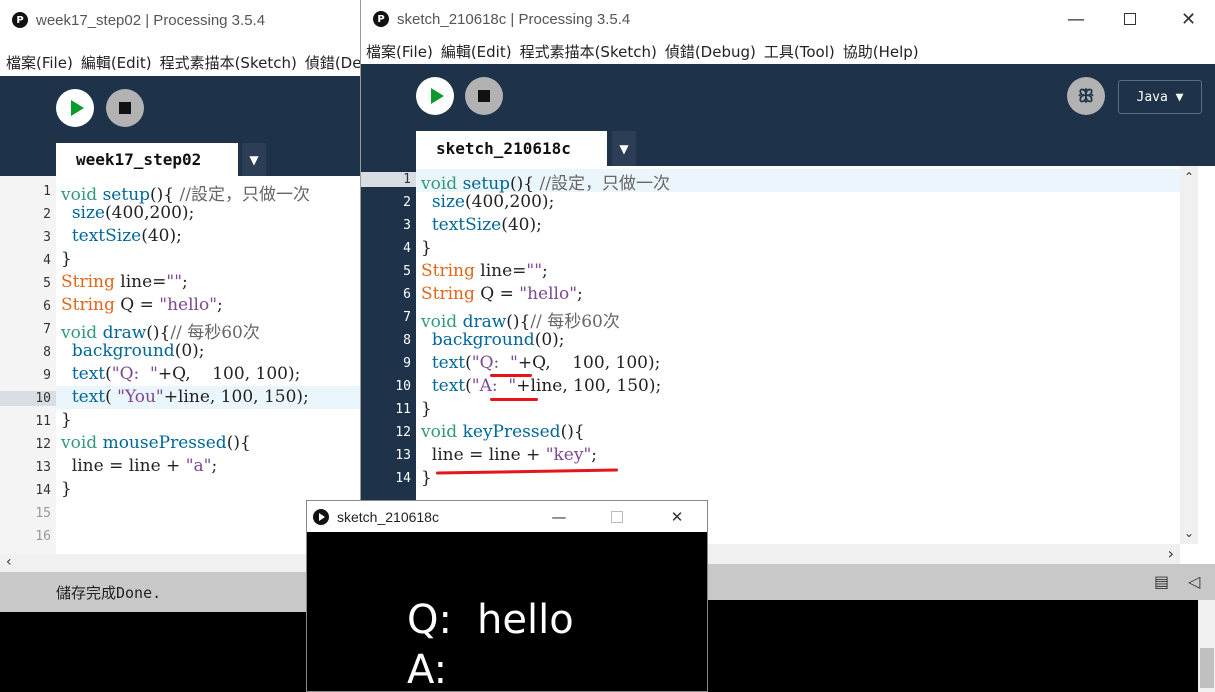  Describe the element at coordinates (407, 294) in the screenshot. I see `line-number: 6` at that location.